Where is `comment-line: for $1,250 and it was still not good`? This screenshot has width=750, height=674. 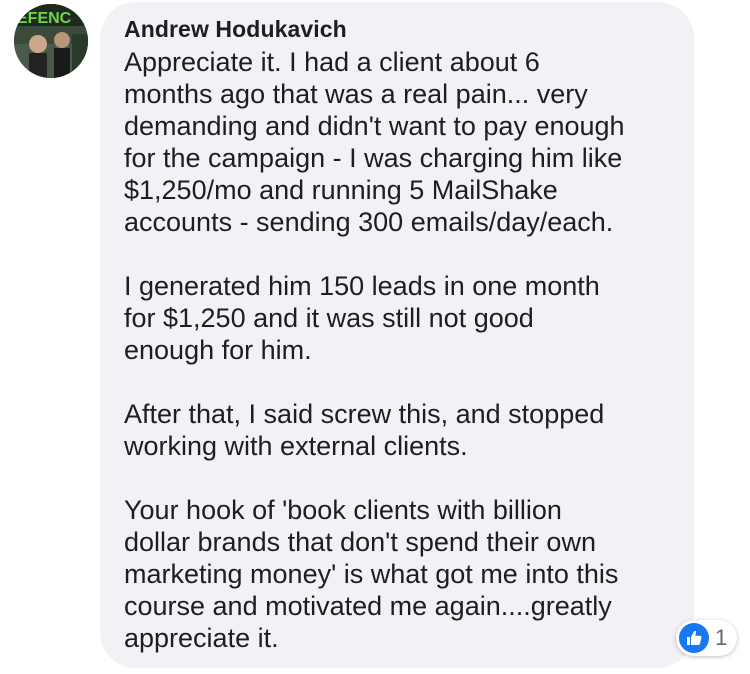
comment-line: for $1,250 and it was still not good is located at coordinates (329, 318).